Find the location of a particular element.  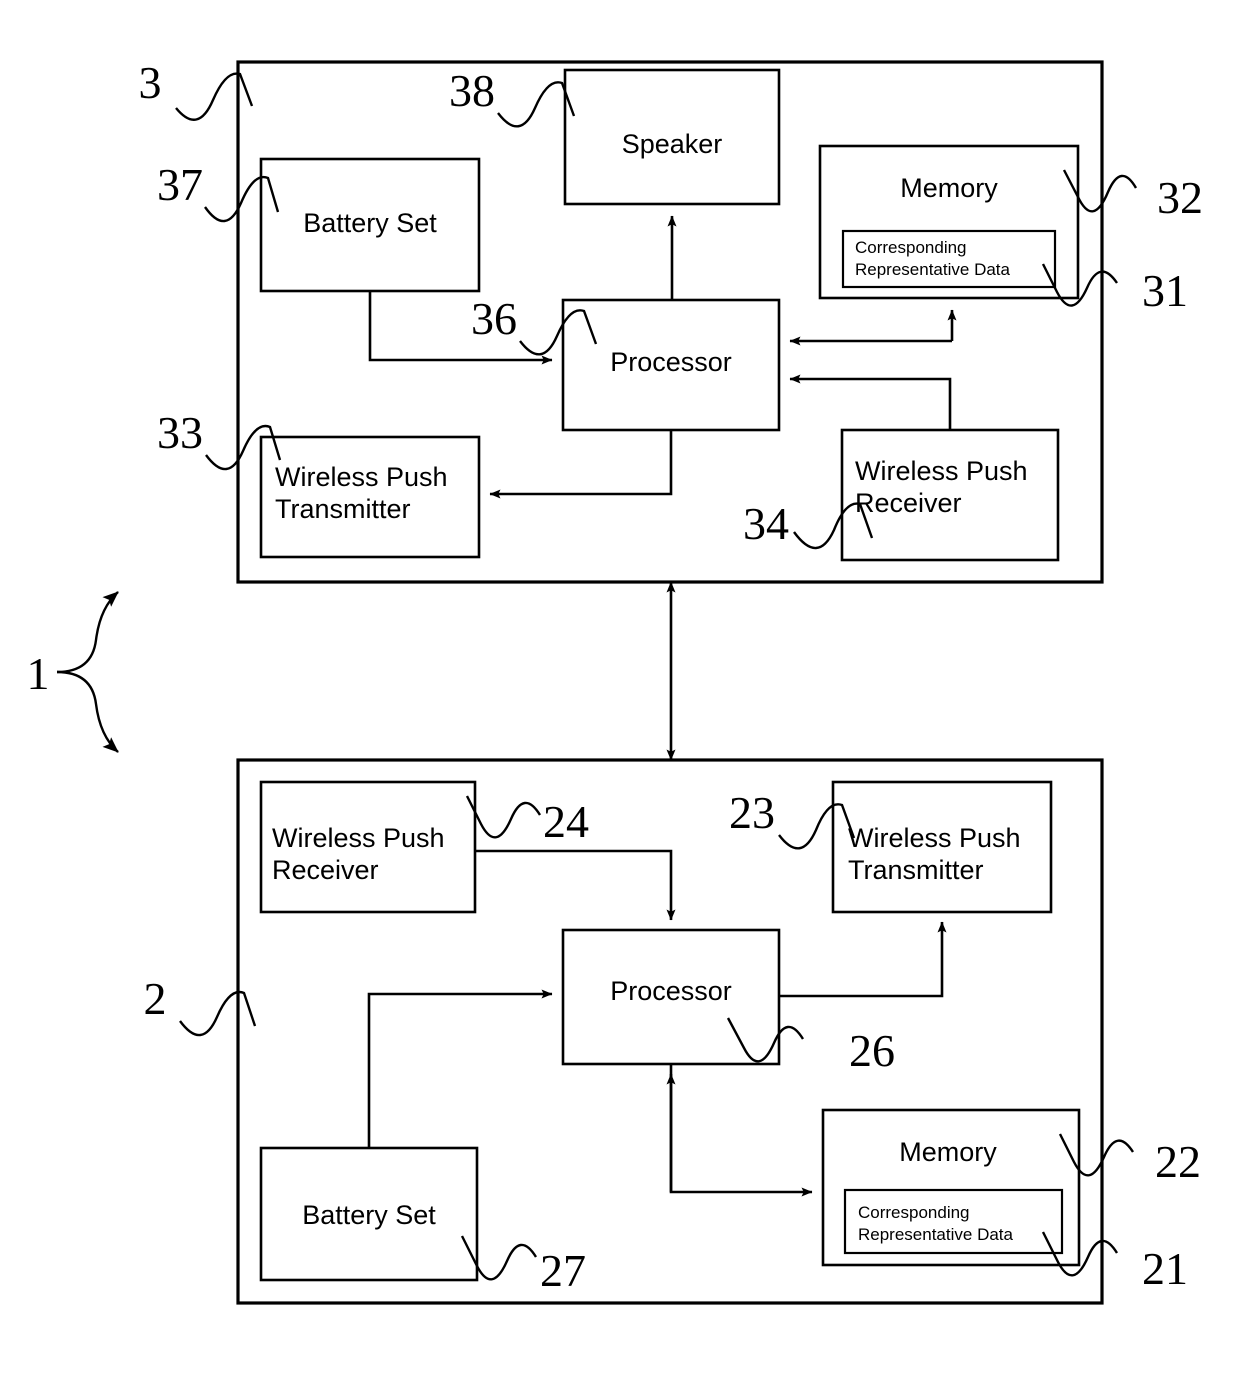

ref-24-leader is located at coordinates (503, 817).